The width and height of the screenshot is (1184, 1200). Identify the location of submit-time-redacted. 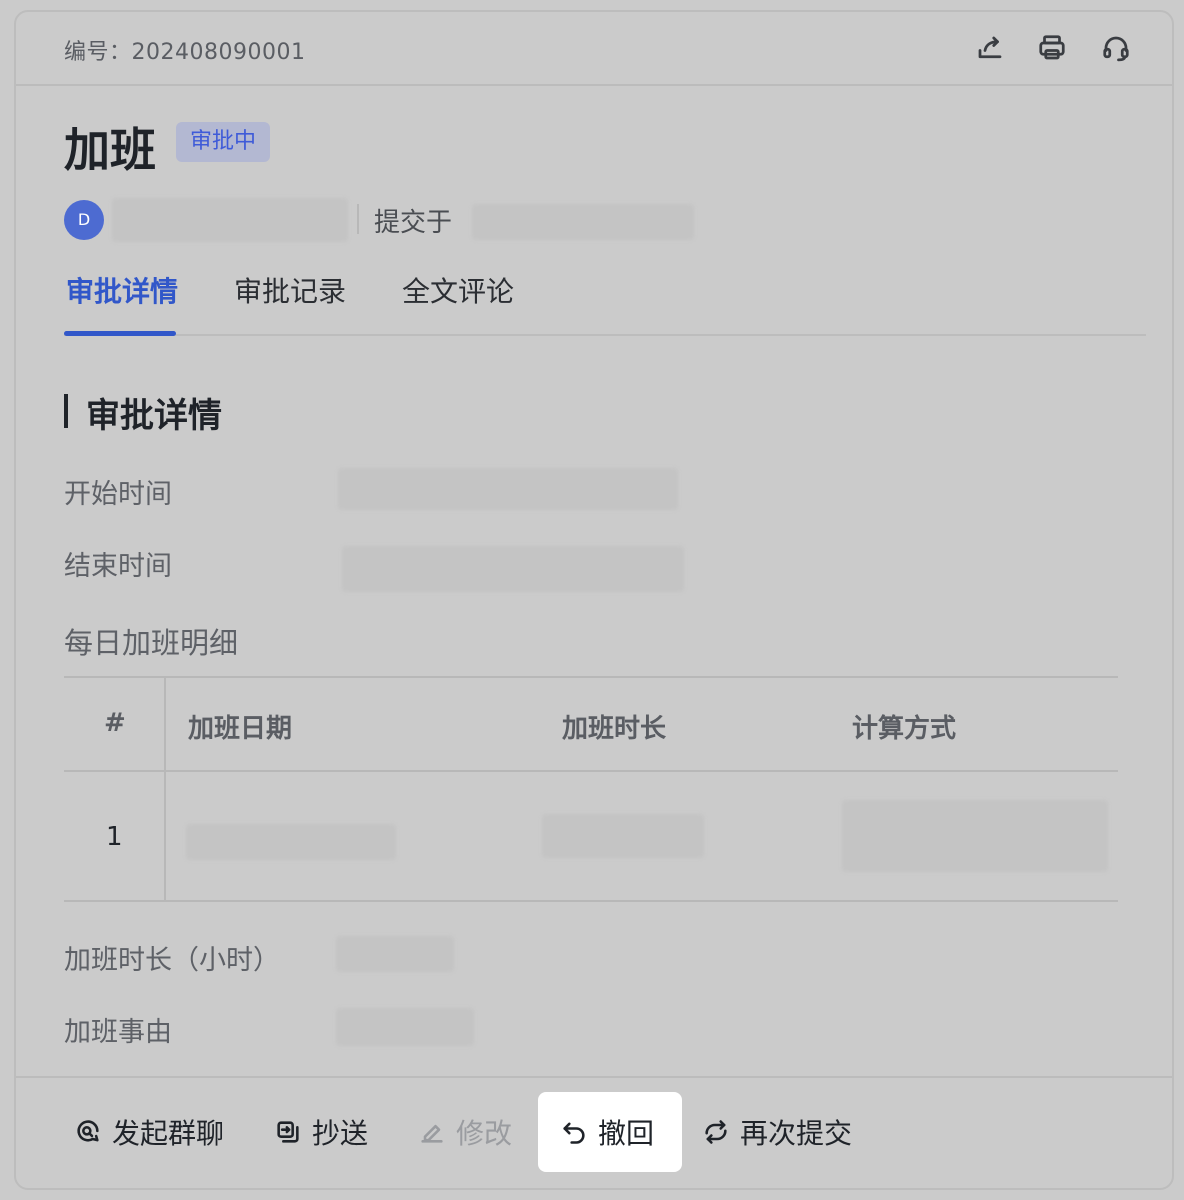
(583, 222).